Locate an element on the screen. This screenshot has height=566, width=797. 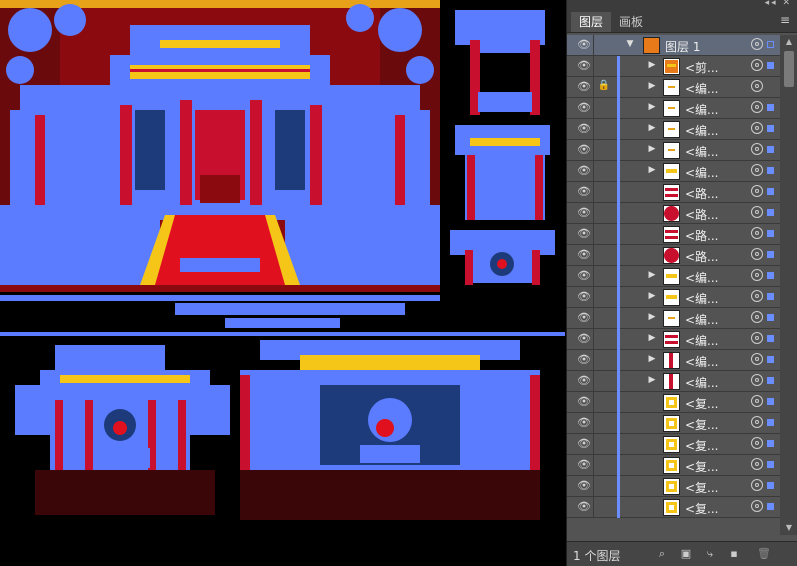
tab-artboards: 画板 is located at coordinates (631, 22).